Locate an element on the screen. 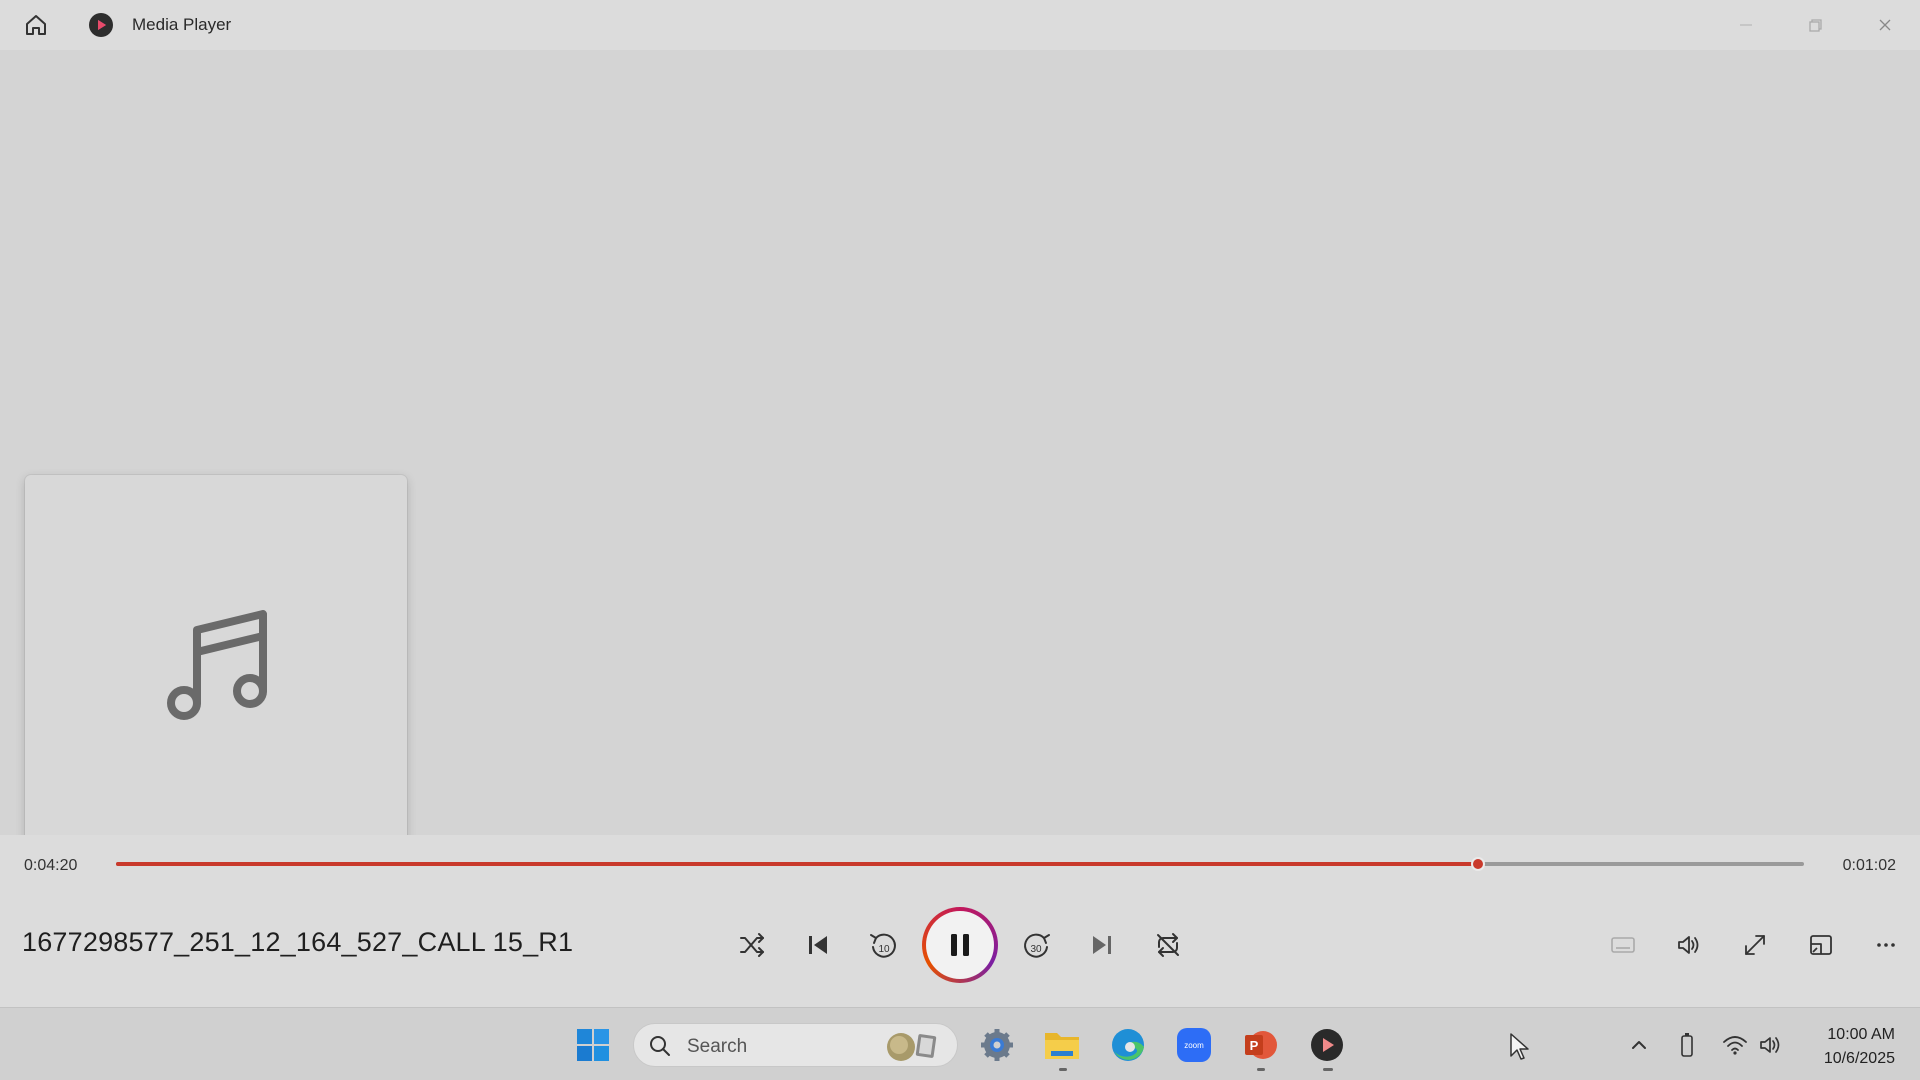 The image size is (1920, 1080). home-icon is located at coordinates (36, 25).